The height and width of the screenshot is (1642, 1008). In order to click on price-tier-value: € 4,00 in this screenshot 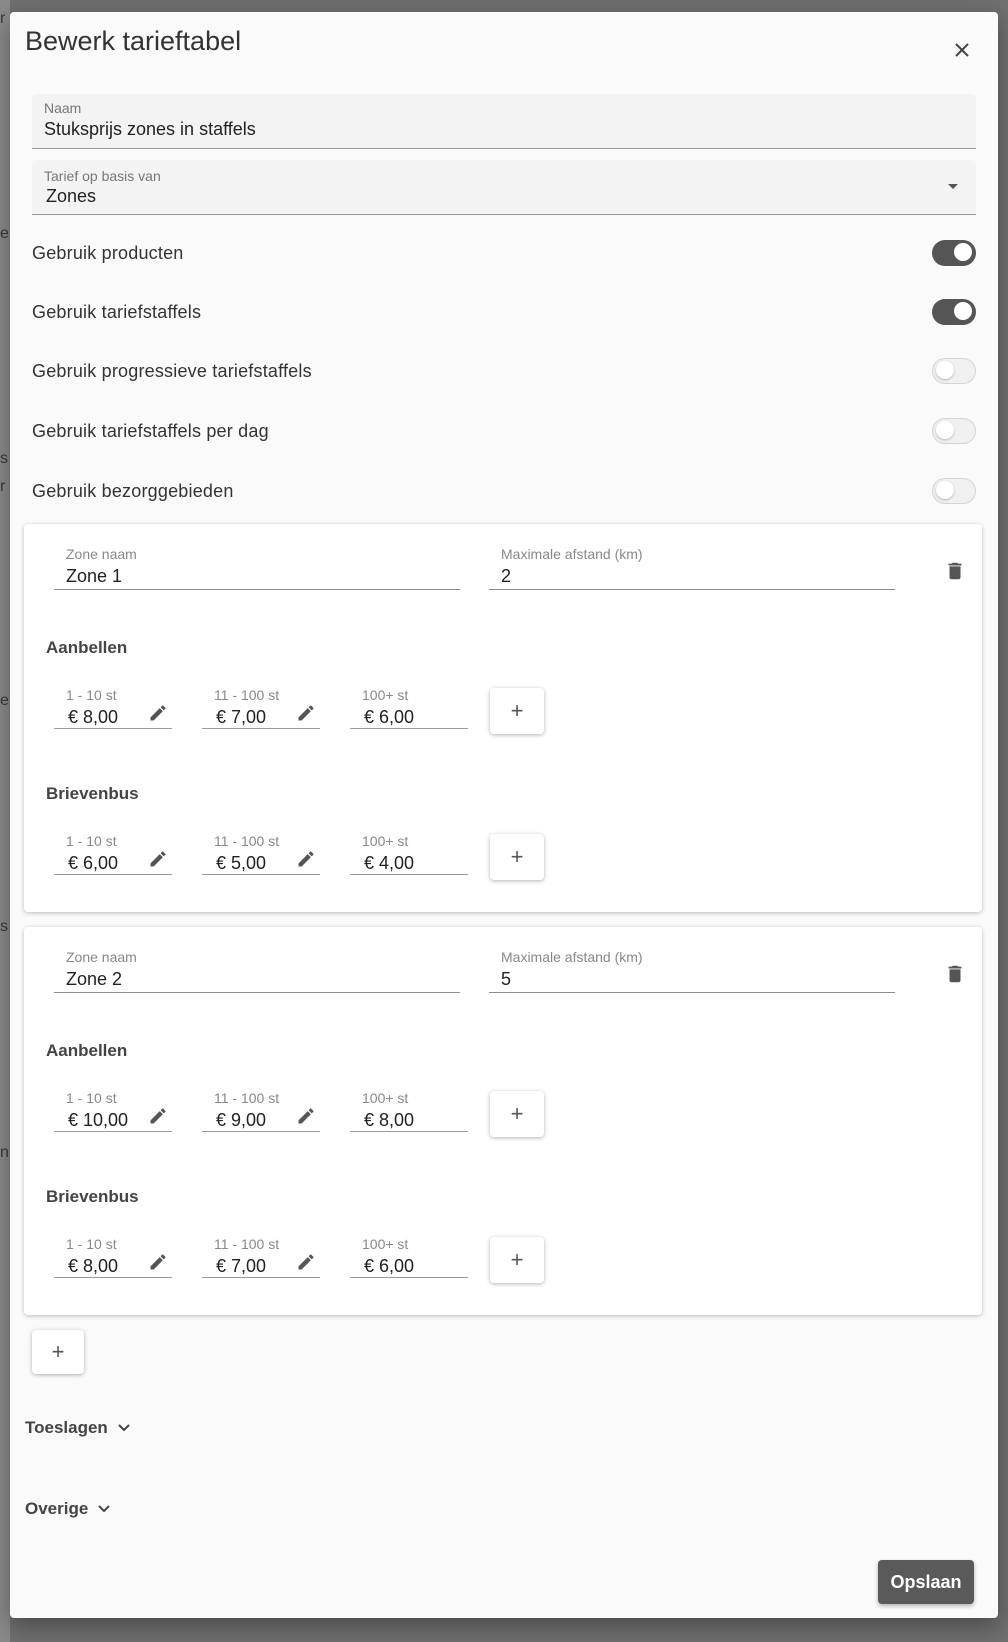, I will do `click(389, 863)`.